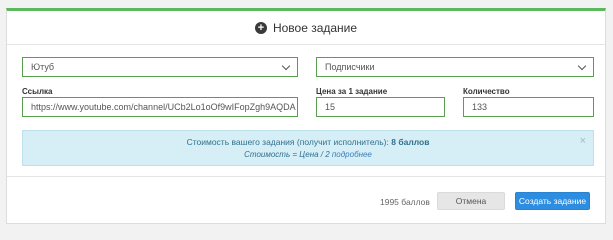 The width and height of the screenshot is (613, 240). Describe the element at coordinates (352, 91) in the screenshot. I see `price-label: Цена за 1 задание` at that location.